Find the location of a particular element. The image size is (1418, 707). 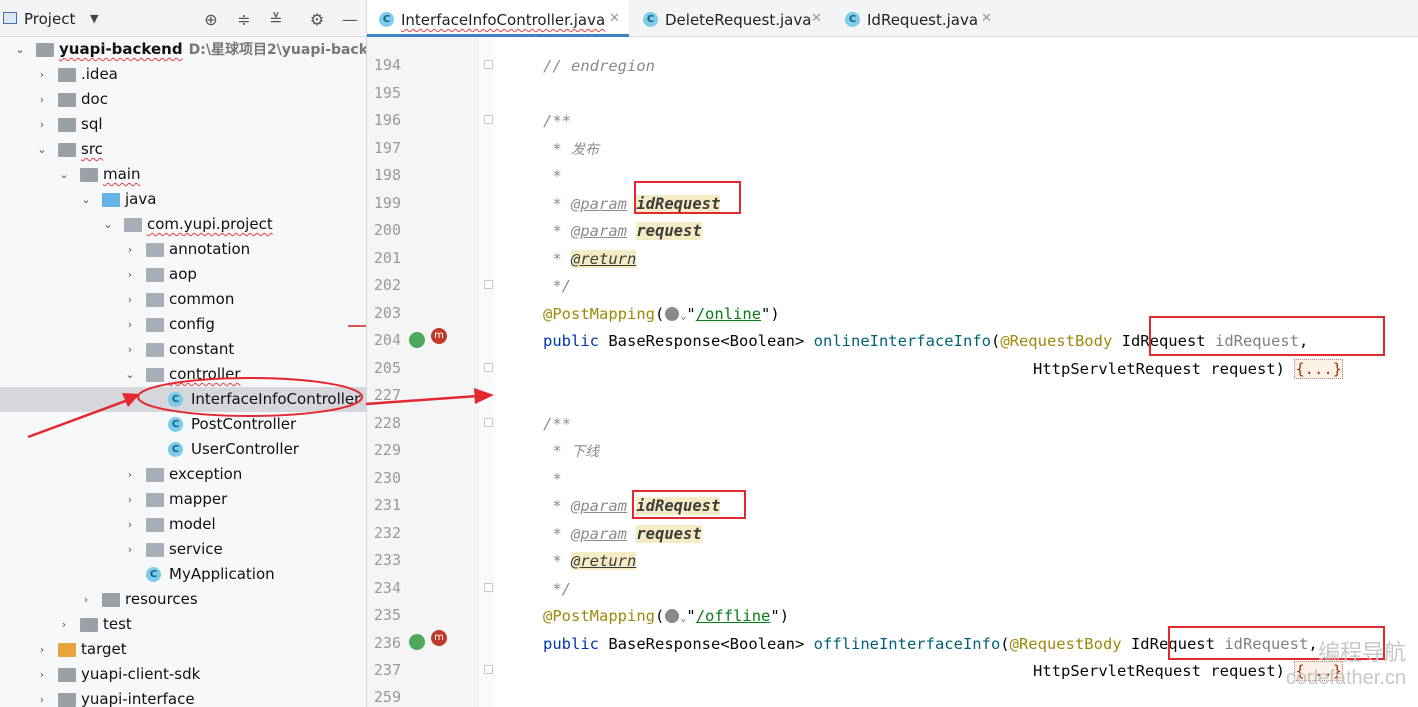

tab-idrequest: C IdRequest.java ✕ is located at coordinates (918, 18).